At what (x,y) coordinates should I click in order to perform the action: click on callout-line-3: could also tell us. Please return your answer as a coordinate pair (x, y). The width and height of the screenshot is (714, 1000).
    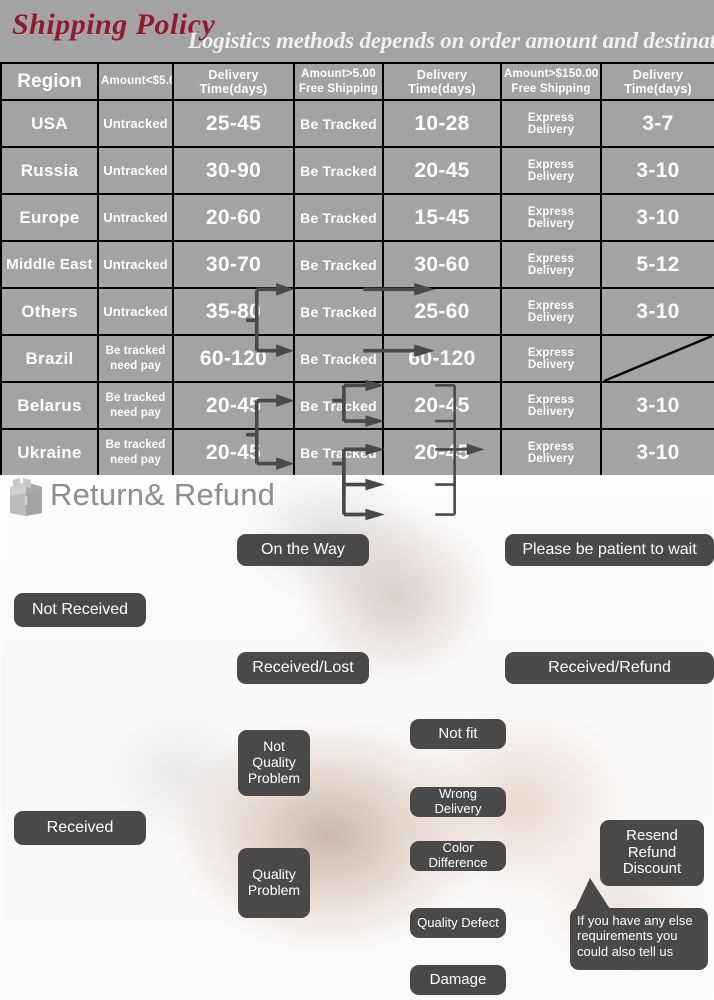
    Looking at the image, I should click on (625, 951).